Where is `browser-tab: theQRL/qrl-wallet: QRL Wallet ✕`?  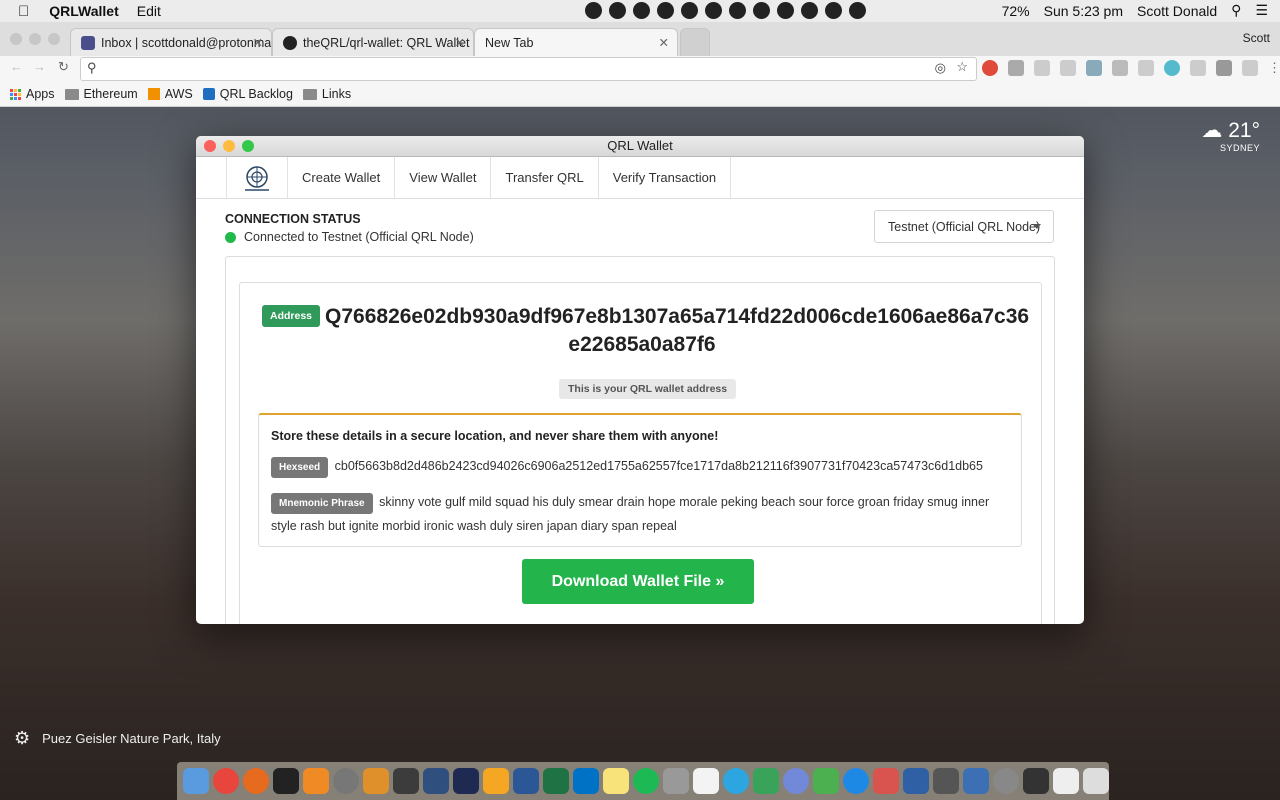 browser-tab: theQRL/qrl-wallet: QRL Wallet ✕ is located at coordinates (373, 42).